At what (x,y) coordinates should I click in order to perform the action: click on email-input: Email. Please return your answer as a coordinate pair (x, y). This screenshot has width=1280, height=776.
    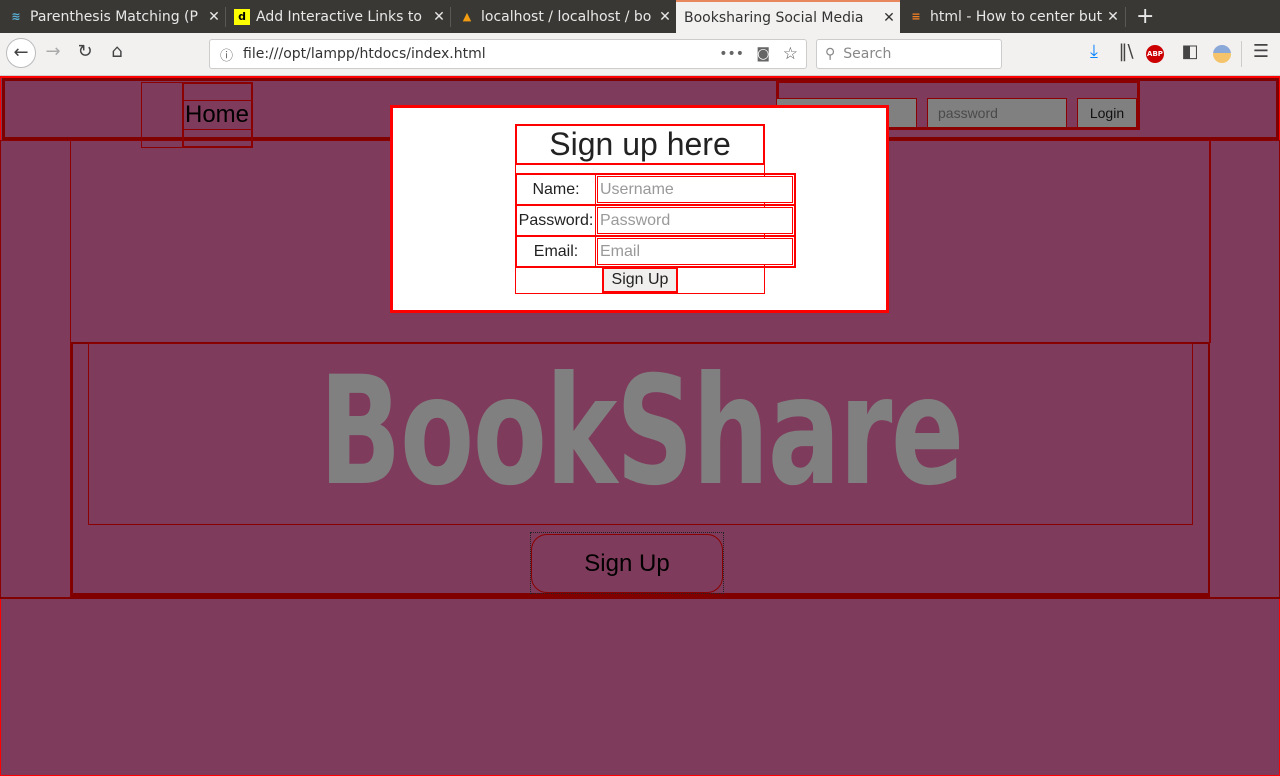
    Looking at the image, I should click on (695, 251).